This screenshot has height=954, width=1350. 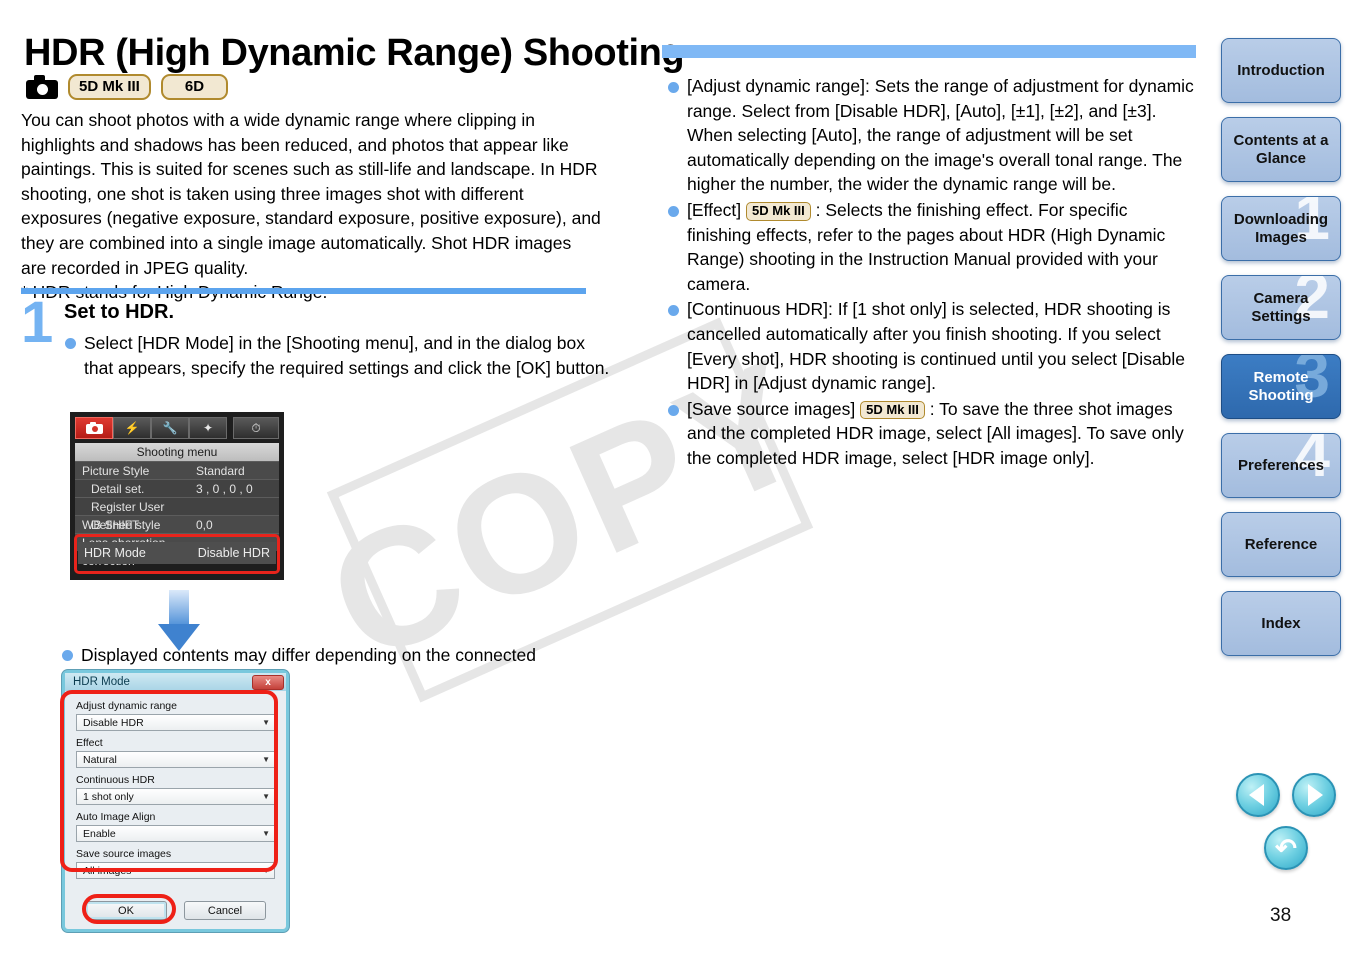 I want to click on sidebar-item-label: Preferences, so click(x=1281, y=465).